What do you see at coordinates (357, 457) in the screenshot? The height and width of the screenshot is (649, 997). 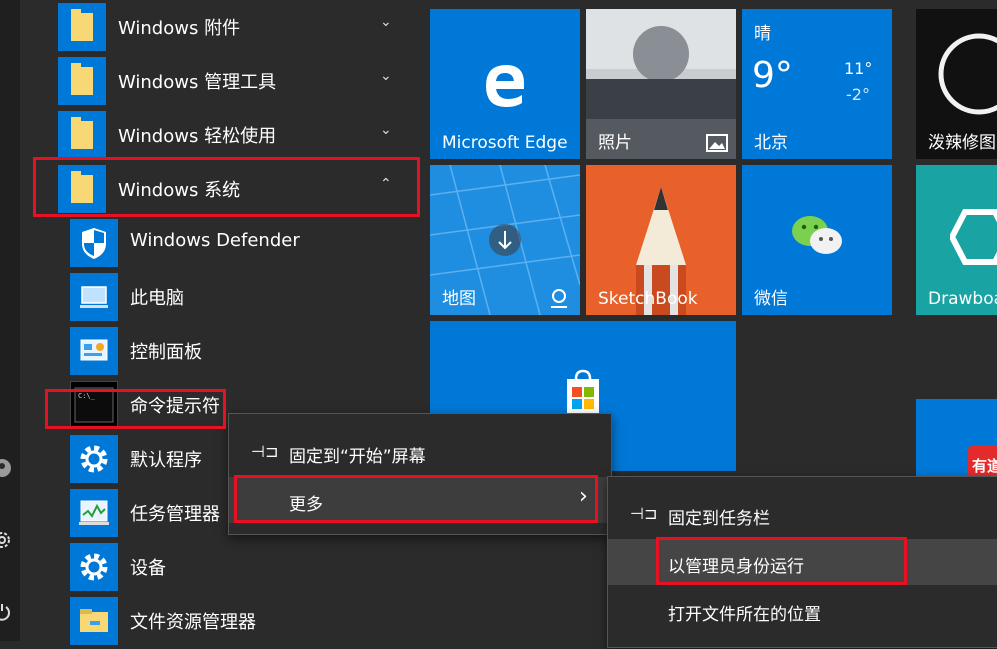 I see `menu-item-label: 固定到“开始”屏幕` at bounding box center [357, 457].